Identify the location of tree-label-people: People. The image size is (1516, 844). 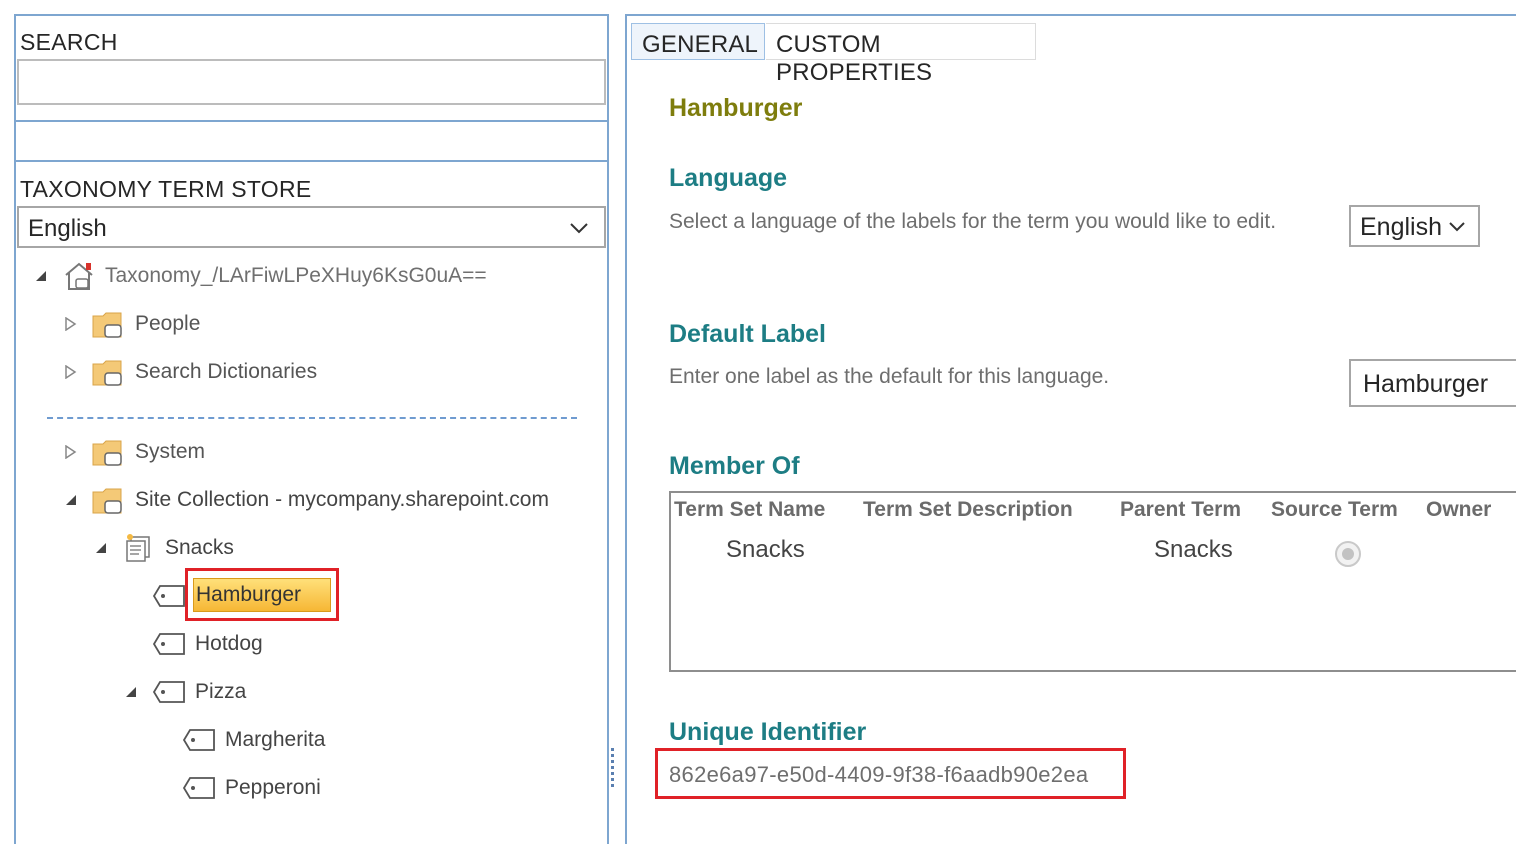
(168, 323).